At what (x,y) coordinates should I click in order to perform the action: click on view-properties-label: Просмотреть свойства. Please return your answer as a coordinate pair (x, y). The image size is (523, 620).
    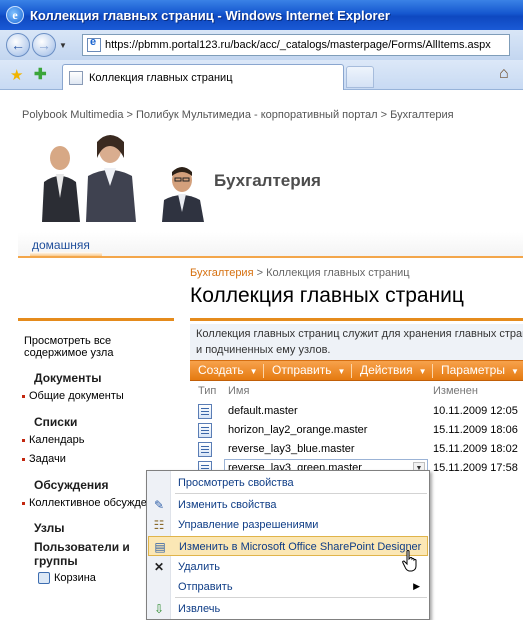
    Looking at the image, I should click on (236, 483).